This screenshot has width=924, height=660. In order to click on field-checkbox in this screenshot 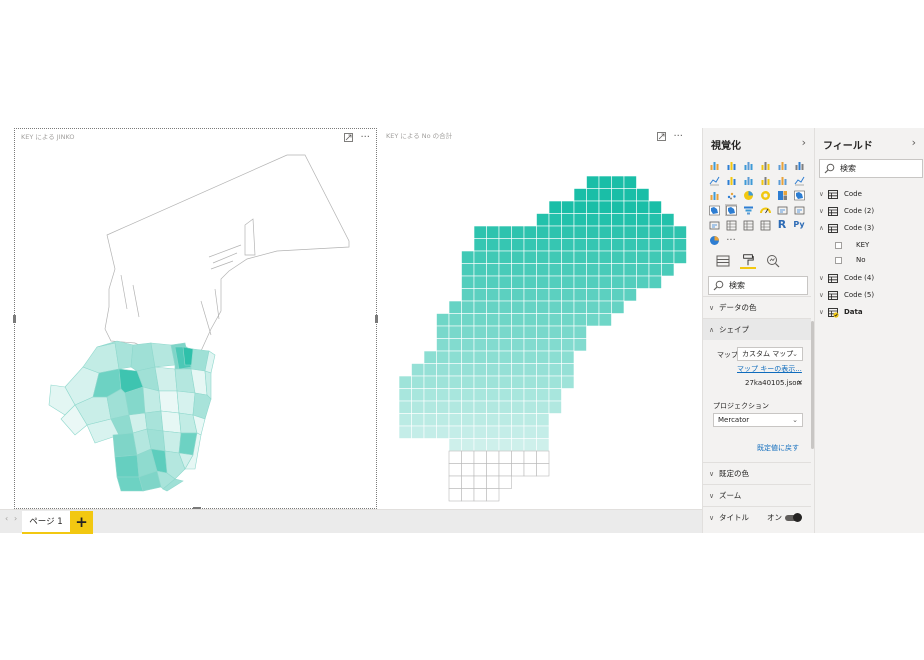, I will do `click(838, 245)`.